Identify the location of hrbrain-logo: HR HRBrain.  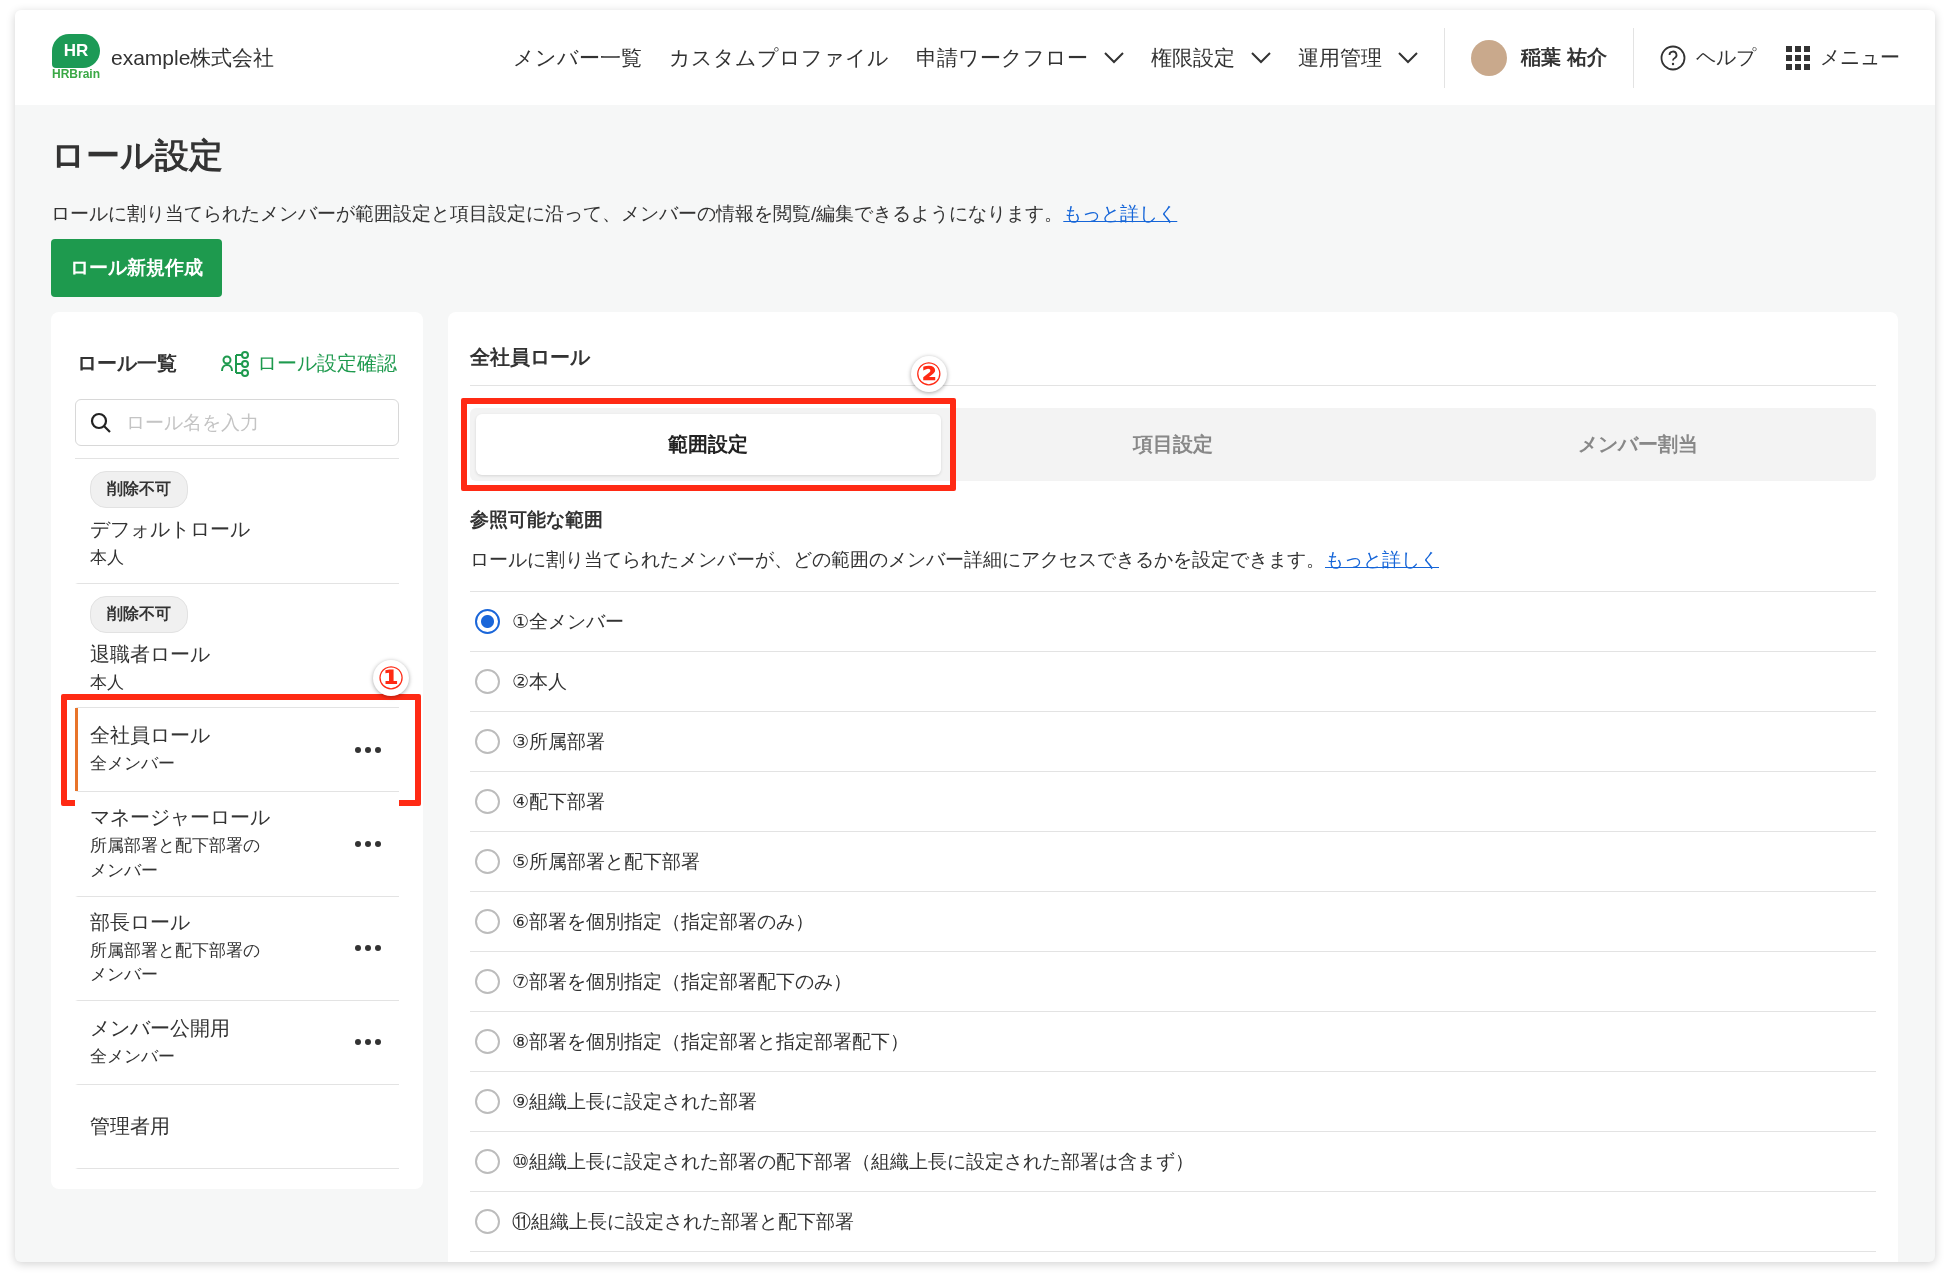
(76, 57).